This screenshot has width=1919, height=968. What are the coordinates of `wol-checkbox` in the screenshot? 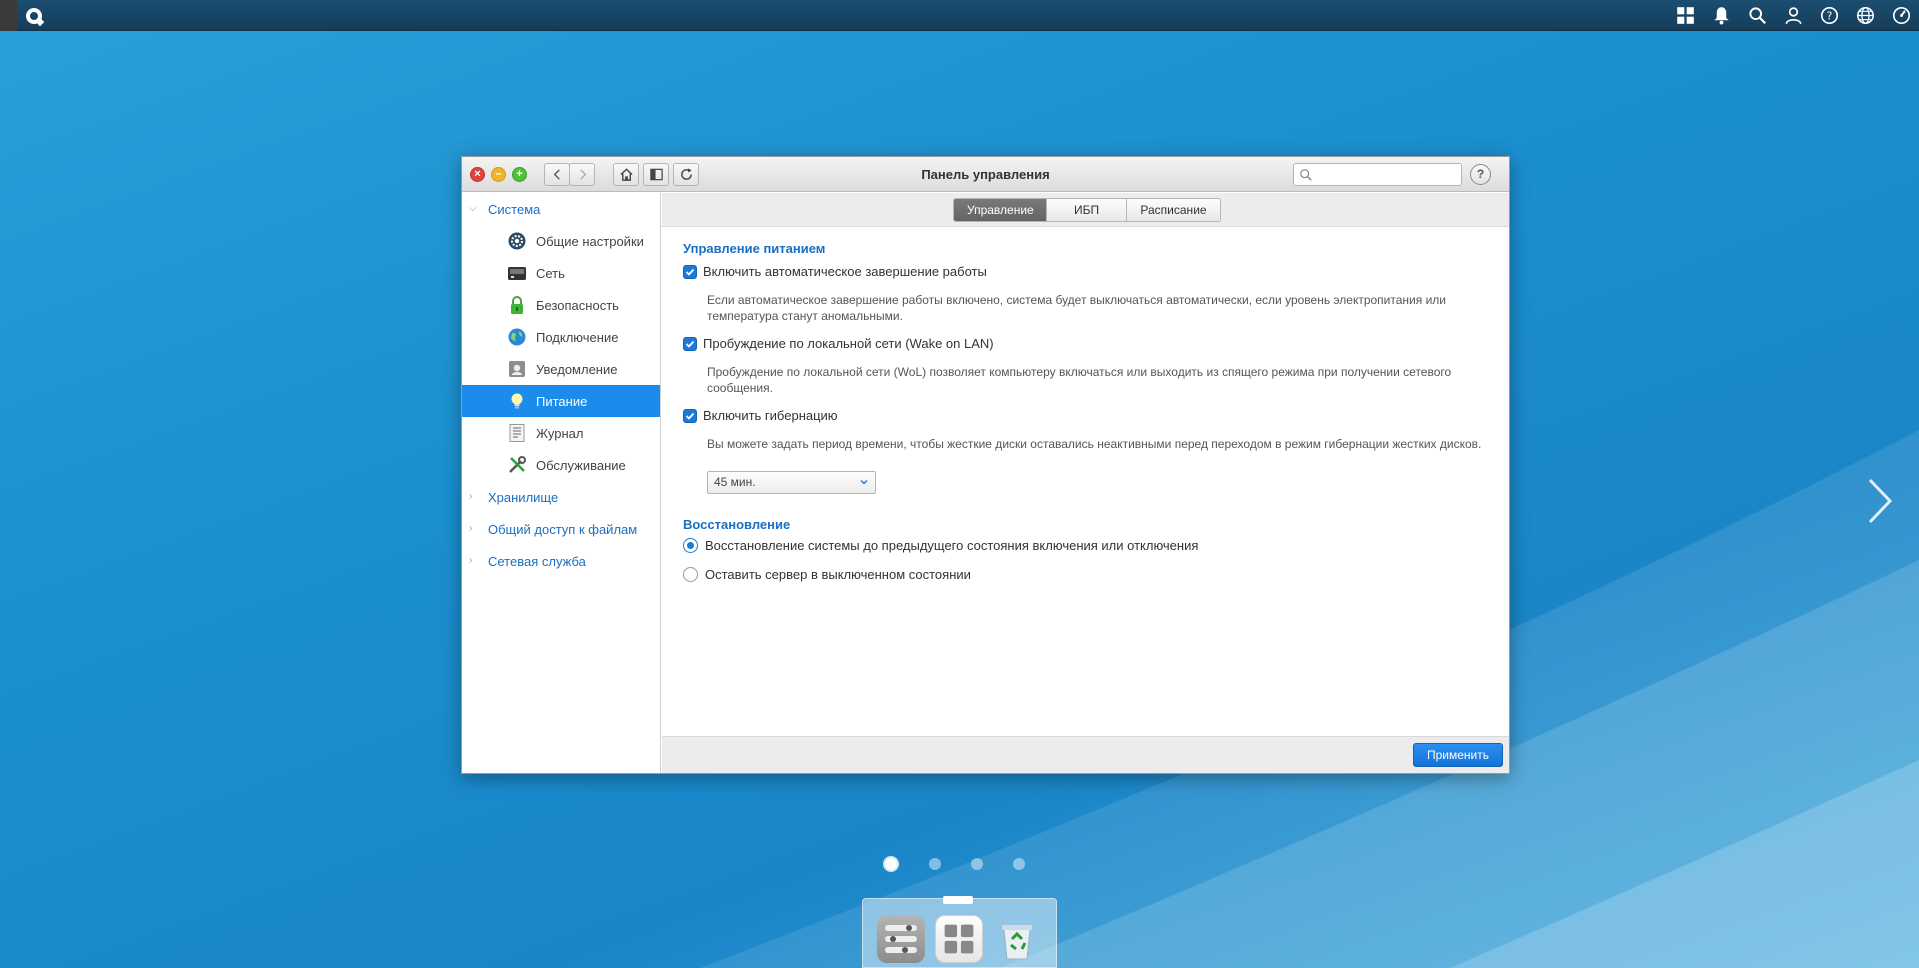 It's located at (690, 343).